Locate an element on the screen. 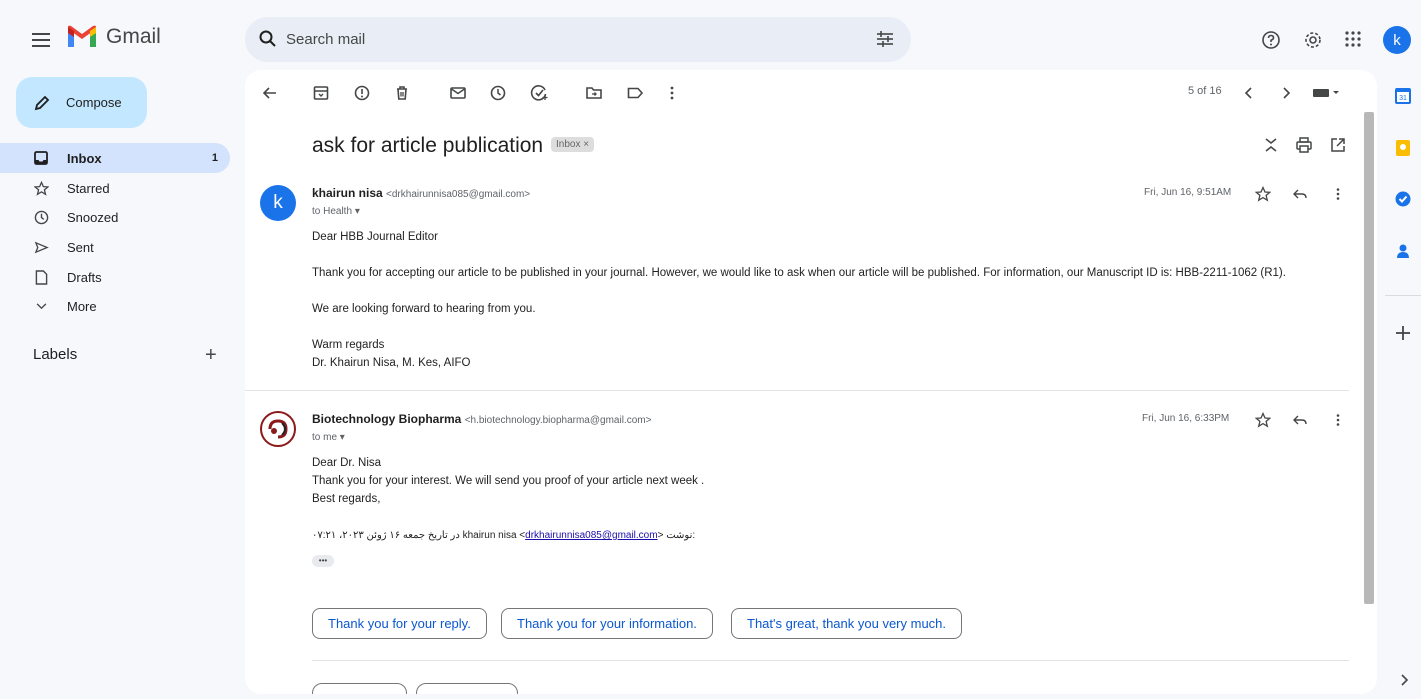 Image resolution: width=1421 pixels, height=699 pixels. biotech-logo-icon is located at coordinates (278, 429).